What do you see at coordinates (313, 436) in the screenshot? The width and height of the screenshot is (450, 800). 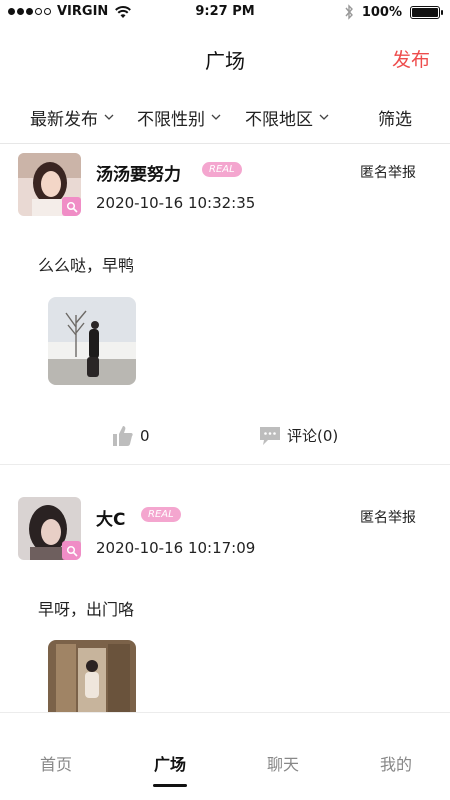 I see `comment-label: 评论(0)` at bounding box center [313, 436].